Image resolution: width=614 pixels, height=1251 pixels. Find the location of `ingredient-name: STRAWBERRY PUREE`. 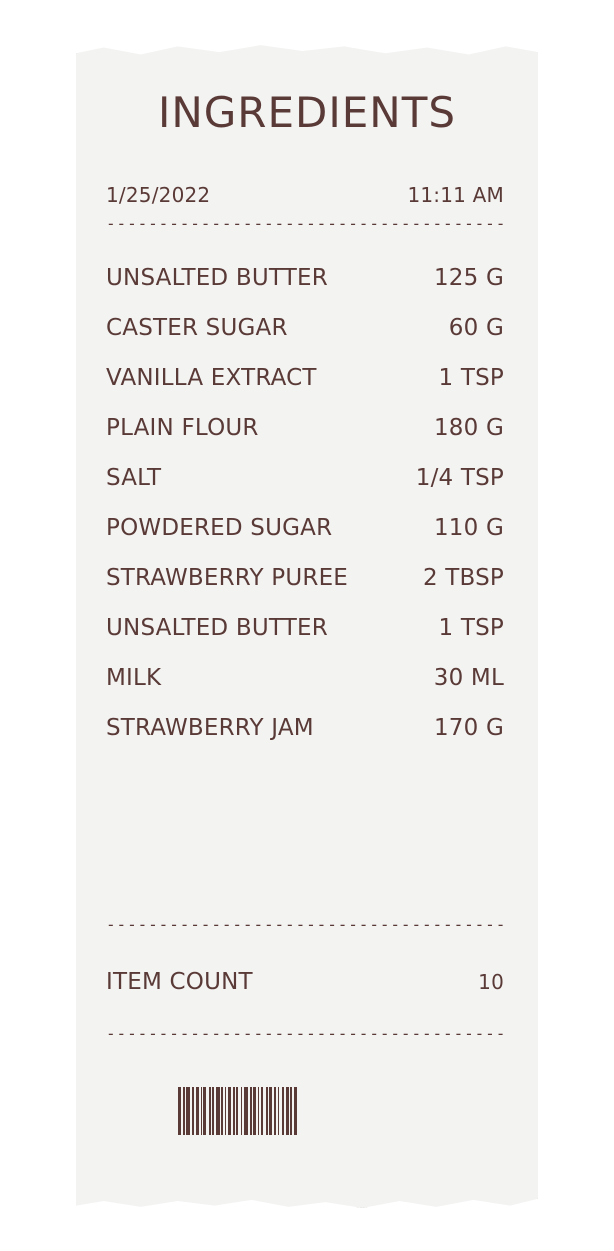

ingredient-name: STRAWBERRY PUREE is located at coordinates (227, 578).